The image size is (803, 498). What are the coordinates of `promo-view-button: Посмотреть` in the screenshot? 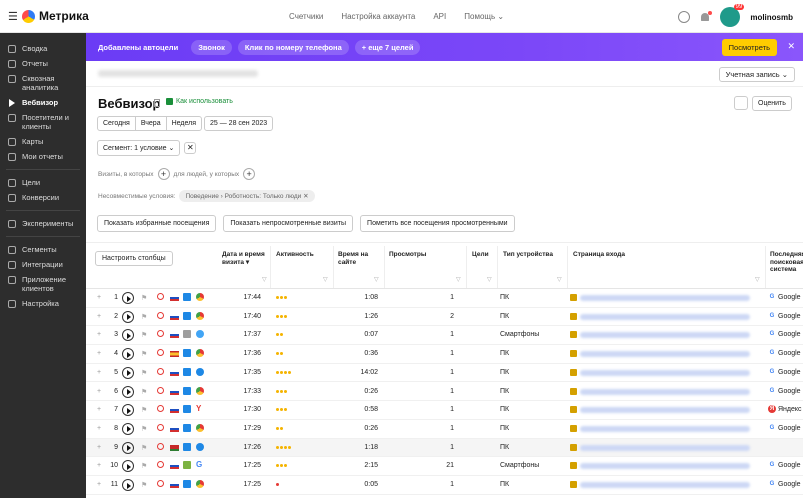 It's located at (749, 47).